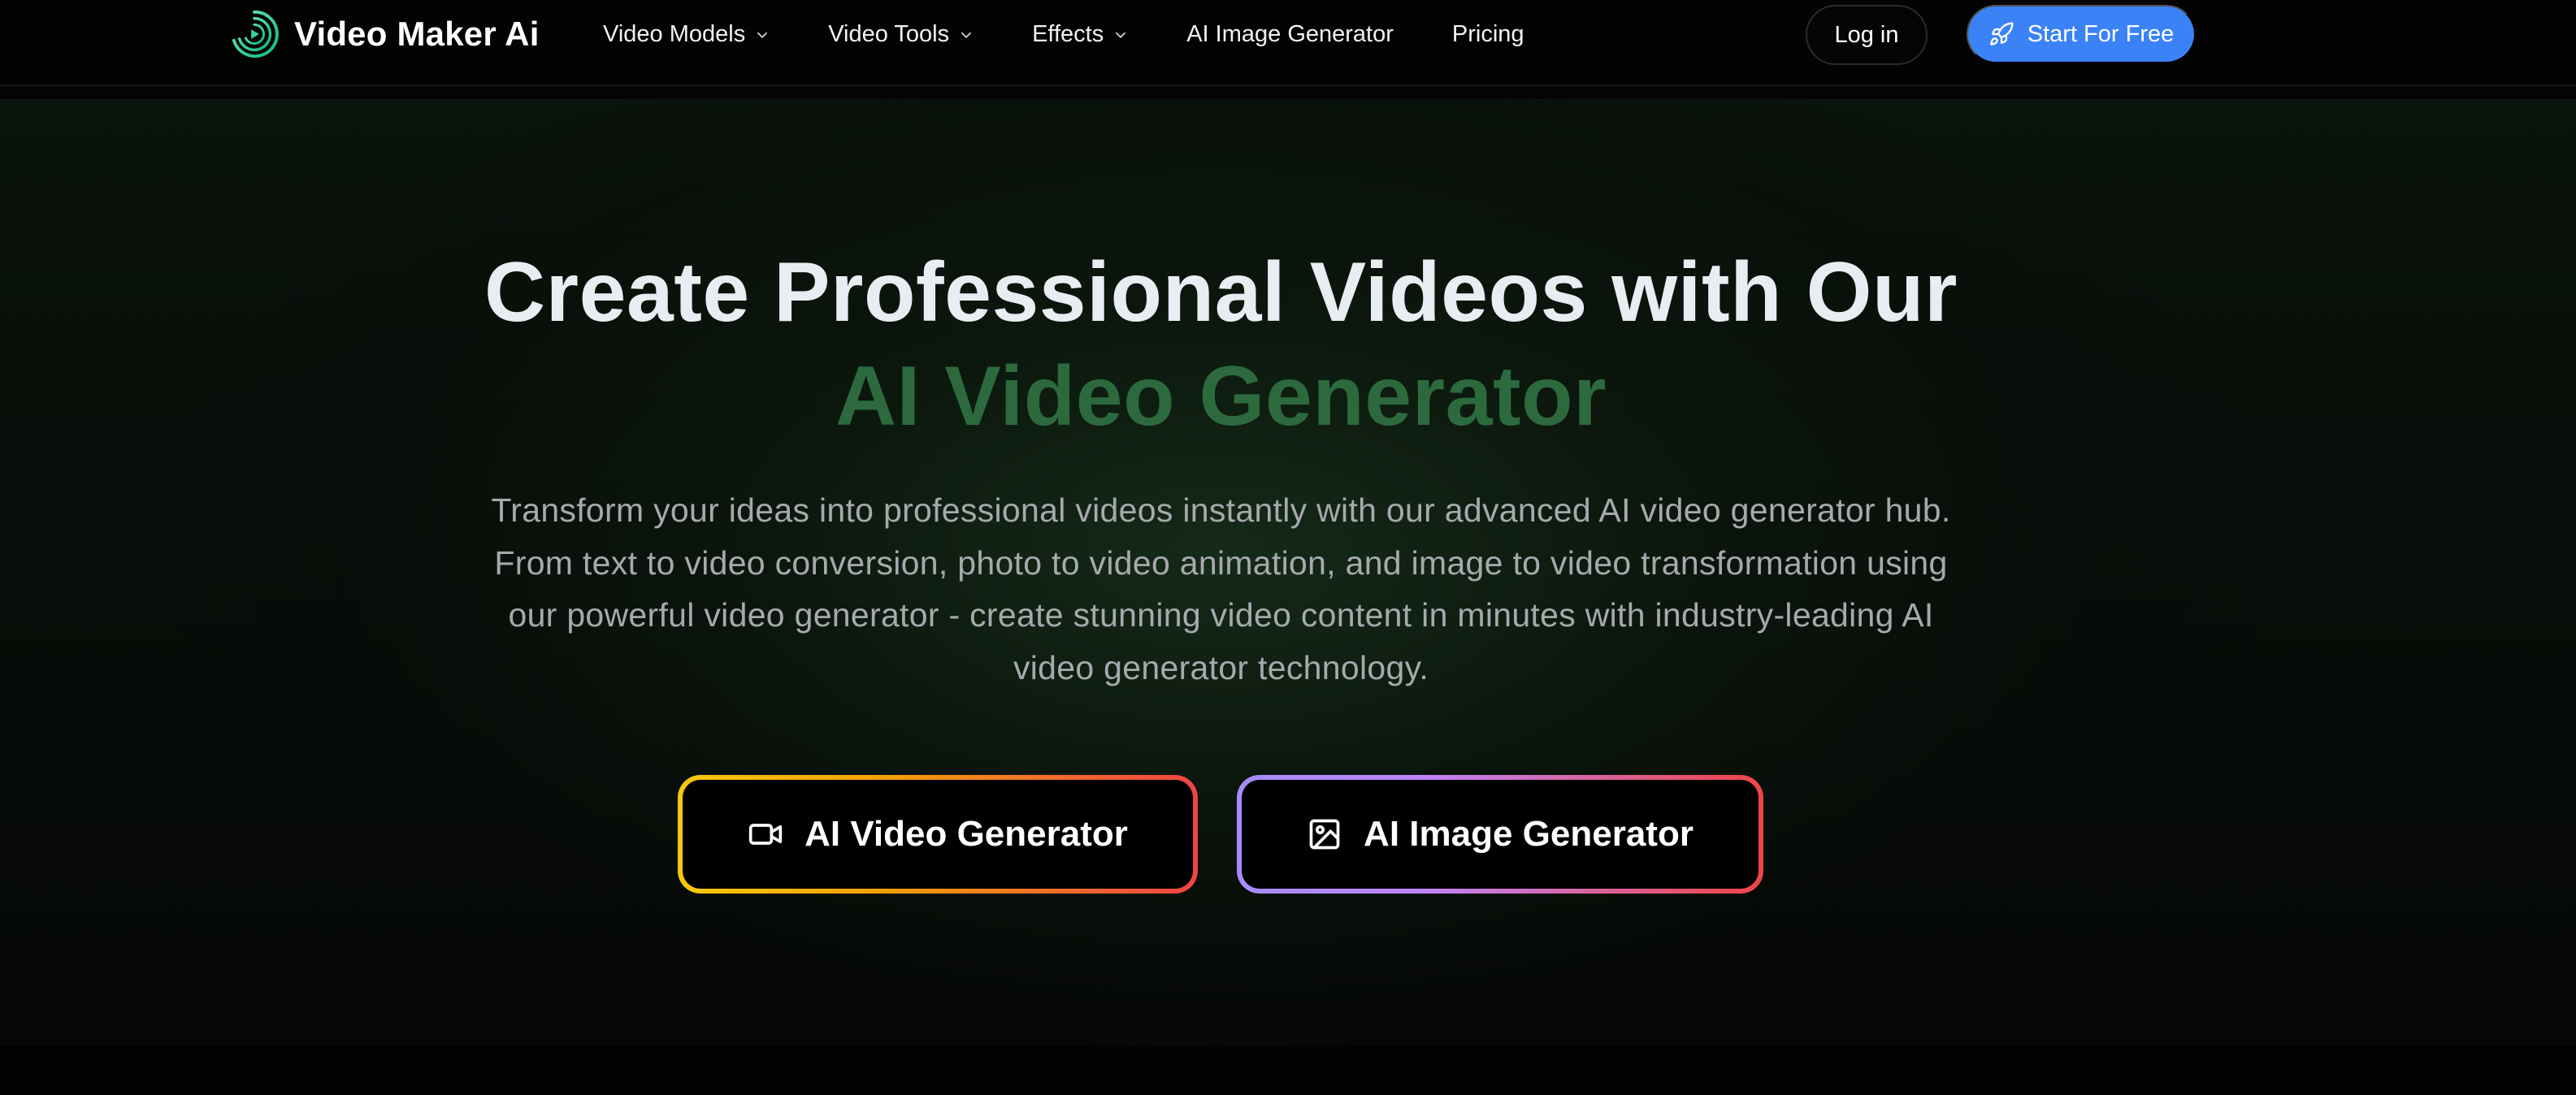 The width and height of the screenshot is (2576, 1095). I want to click on cta-row: AI Video Generator AI Image Generator, so click(1288, 834).